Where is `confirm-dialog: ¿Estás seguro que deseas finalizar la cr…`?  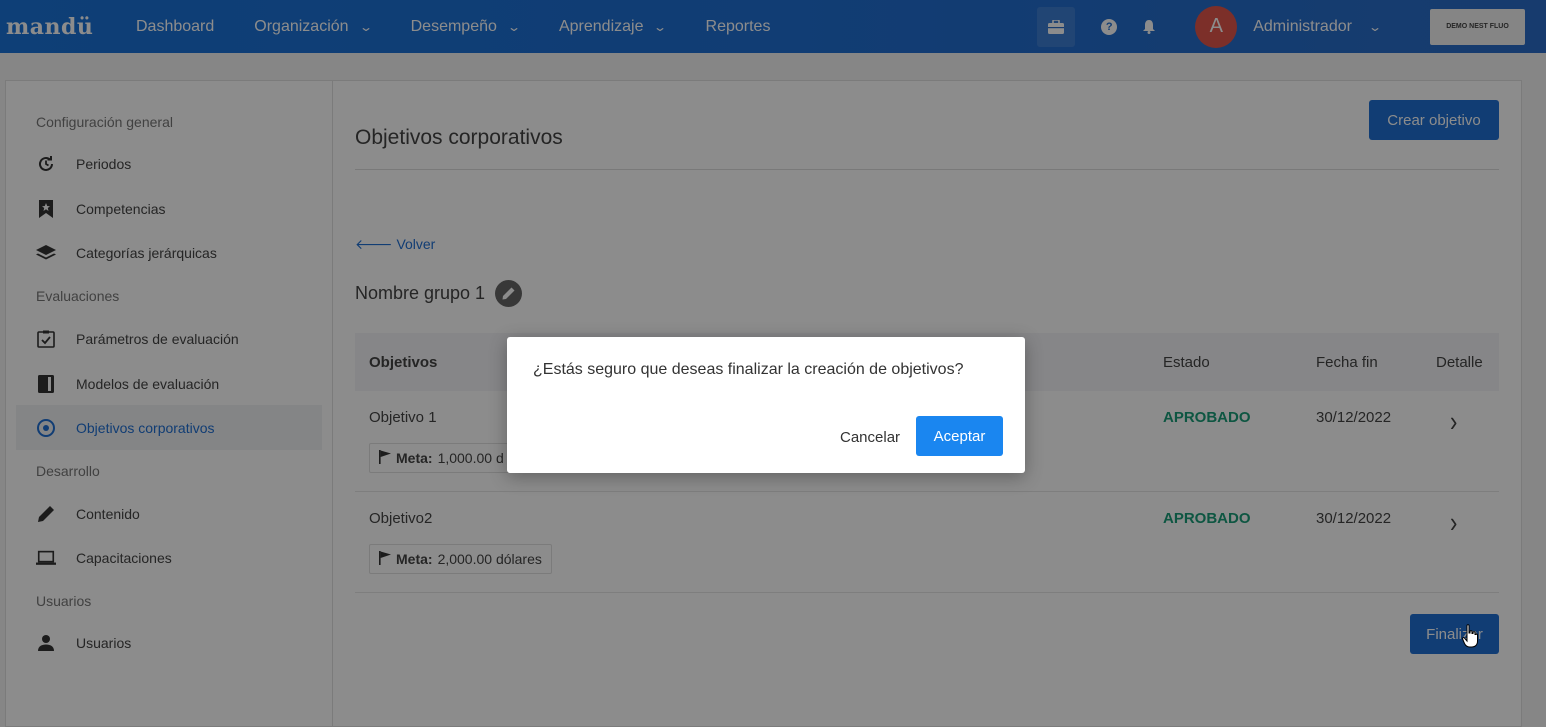 confirm-dialog: ¿Estás seguro que deseas finalizar la cr… is located at coordinates (766, 405).